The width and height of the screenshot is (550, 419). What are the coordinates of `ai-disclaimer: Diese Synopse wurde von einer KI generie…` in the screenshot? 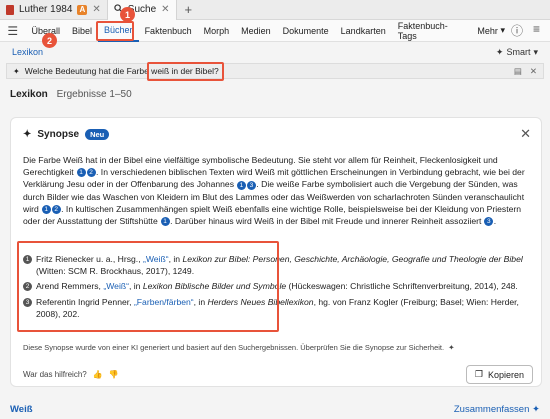 It's located at (239, 347).